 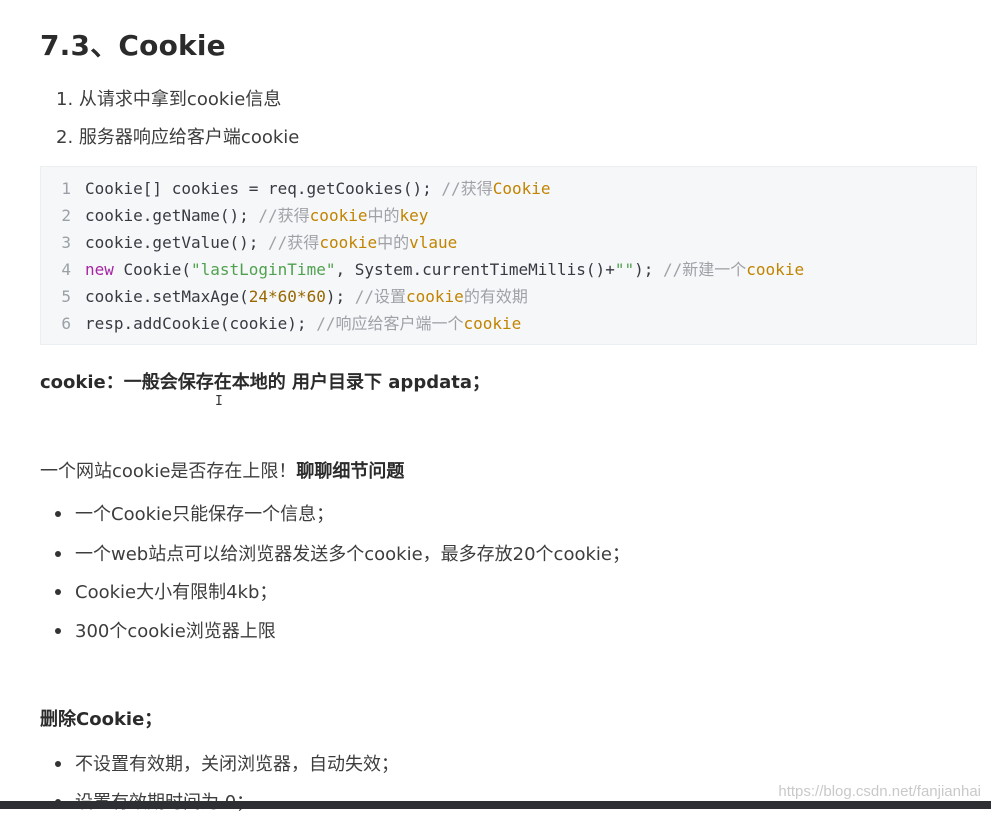 What do you see at coordinates (66, 323) in the screenshot?
I see `line-number: 6` at bounding box center [66, 323].